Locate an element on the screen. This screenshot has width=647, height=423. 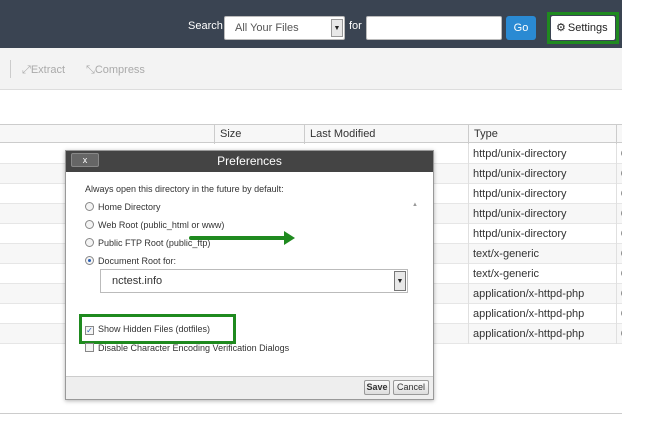
search-input is located at coordinates (434, 28).